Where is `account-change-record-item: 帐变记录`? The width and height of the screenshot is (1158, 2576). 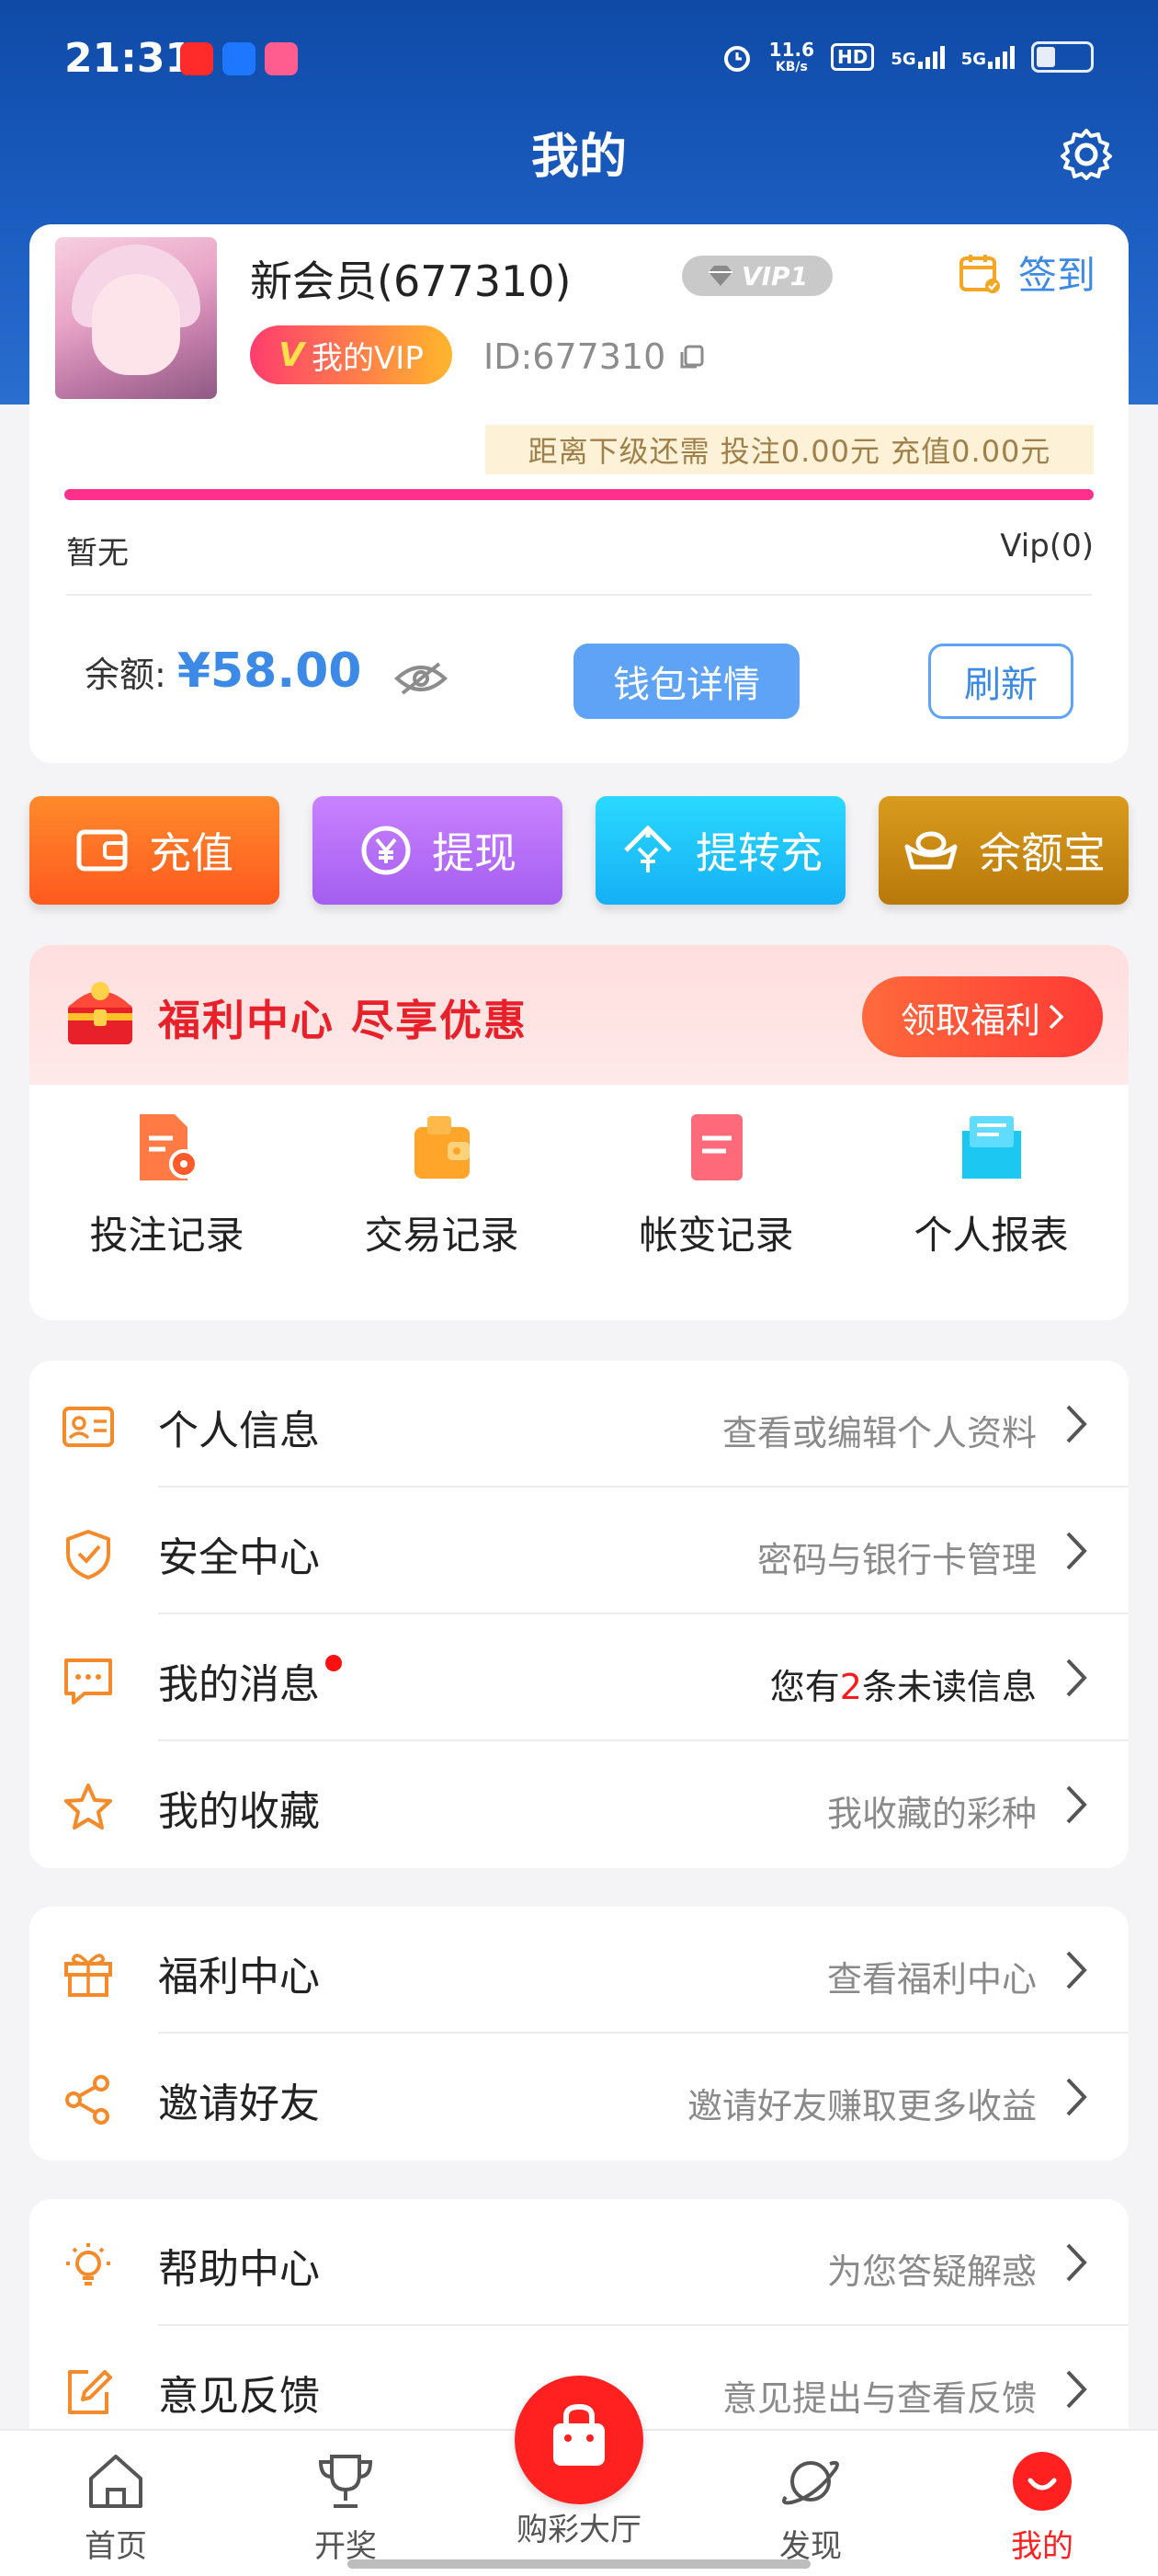
account-change-record-item: 帐变记录 is located at coordinates (716, 1202).